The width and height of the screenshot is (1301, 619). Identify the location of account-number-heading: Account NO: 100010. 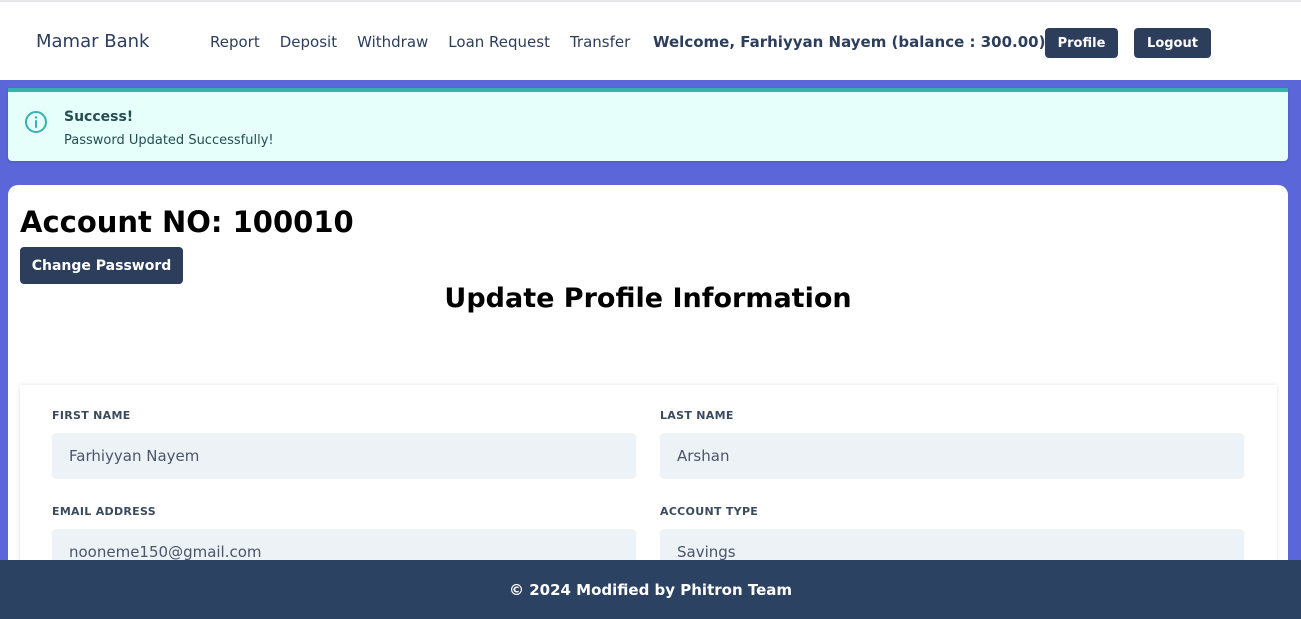
(187, 222).